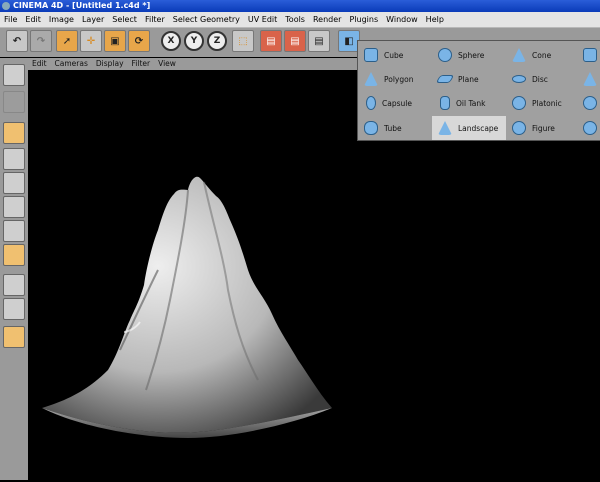 This screenshot has width=600, height=482. Describe the element at coordinates (470, 55) in the screenshot. I see `primitive-sphere: Sphere` at that location.